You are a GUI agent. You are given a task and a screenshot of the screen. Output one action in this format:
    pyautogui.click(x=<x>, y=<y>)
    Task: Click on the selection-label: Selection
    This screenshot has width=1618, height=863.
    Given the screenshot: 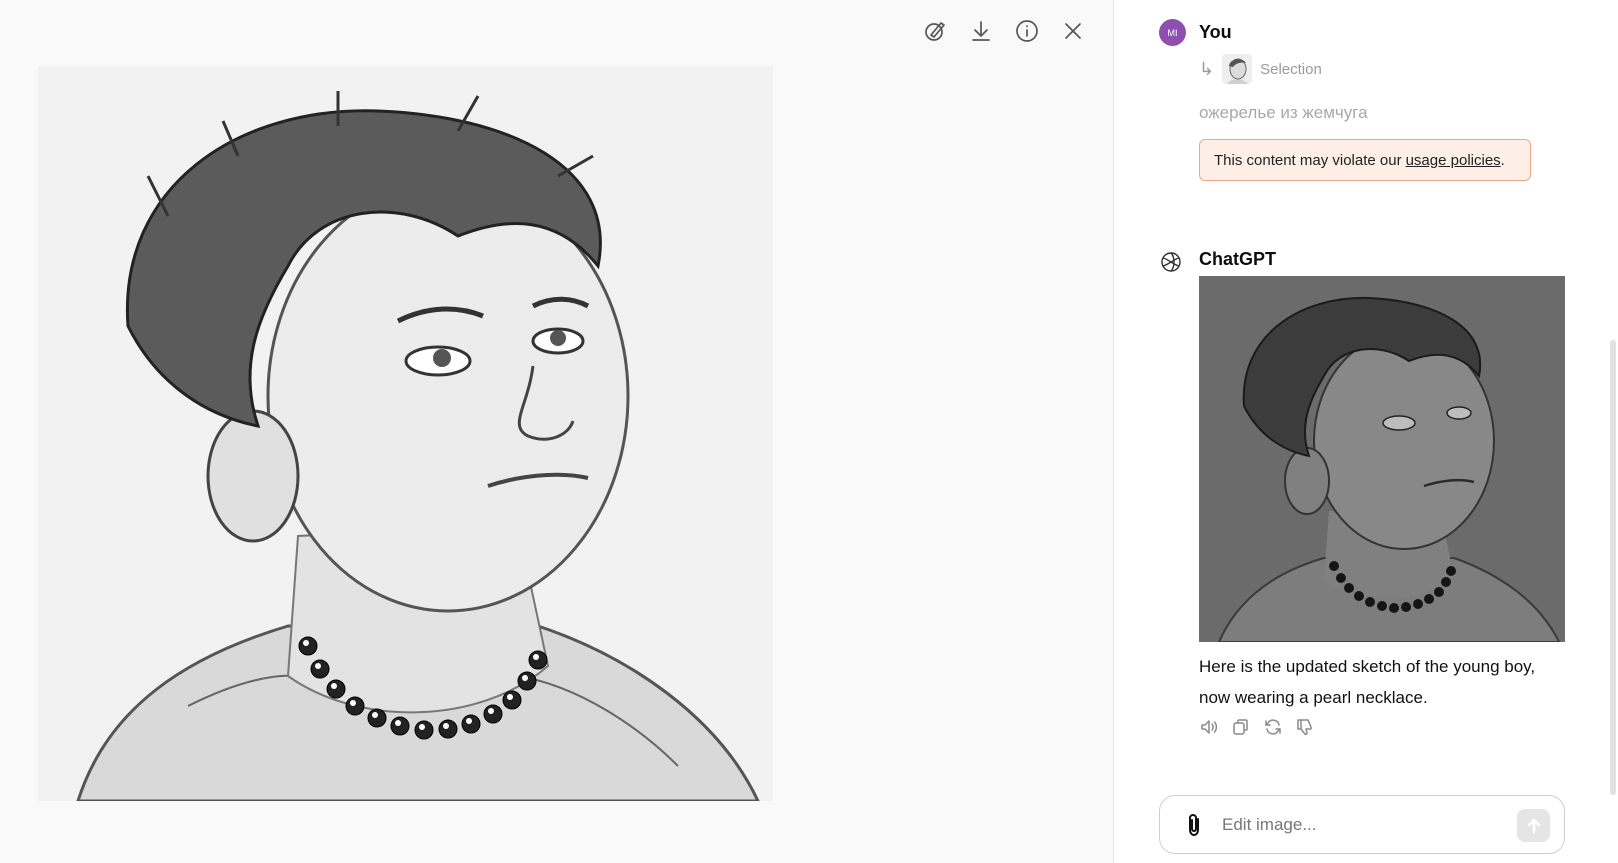 What is the action you would take?
    pyautogui.click(x=1291, y=69)
    